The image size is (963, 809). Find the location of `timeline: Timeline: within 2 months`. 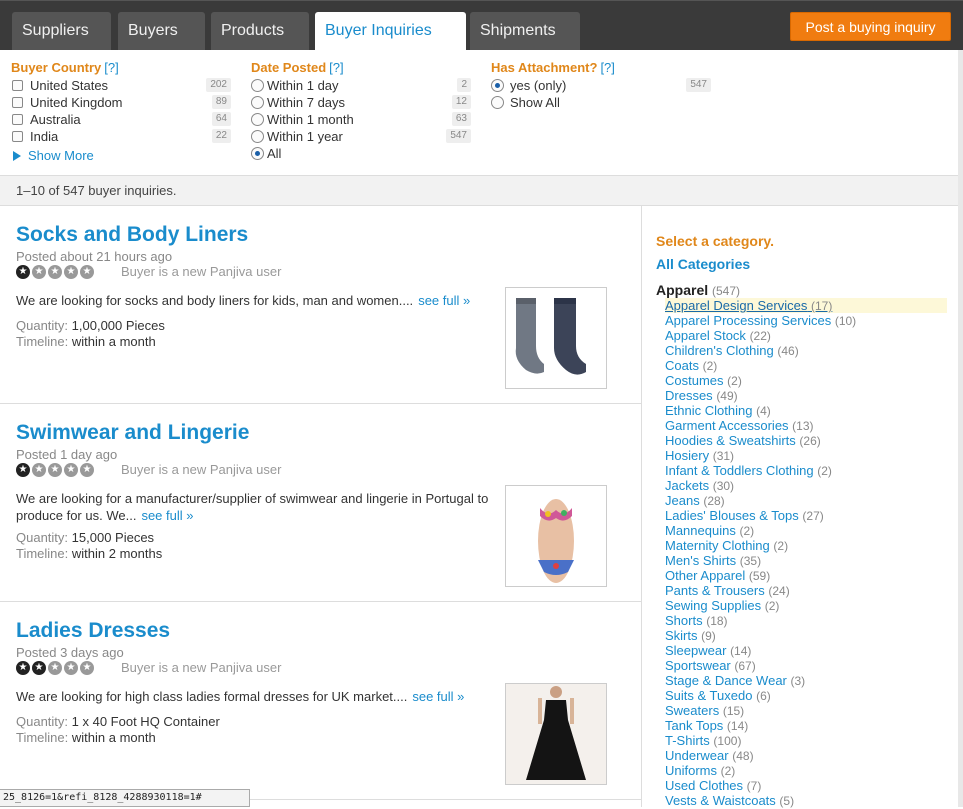

timeline: Timeline: within 2 months is located at coordinates (89, 554).